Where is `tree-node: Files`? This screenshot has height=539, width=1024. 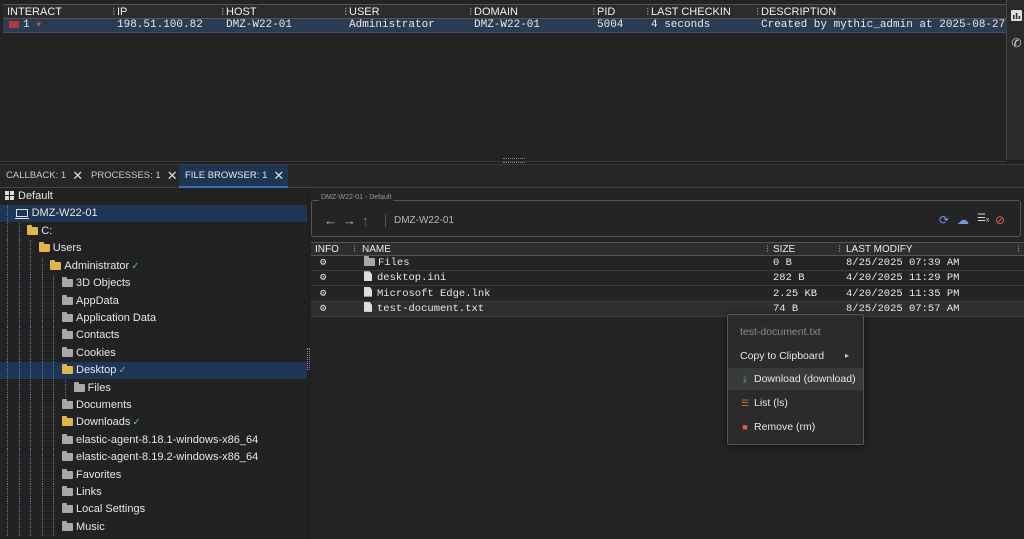
tree-node: Files is located at coordinates (92, 388).